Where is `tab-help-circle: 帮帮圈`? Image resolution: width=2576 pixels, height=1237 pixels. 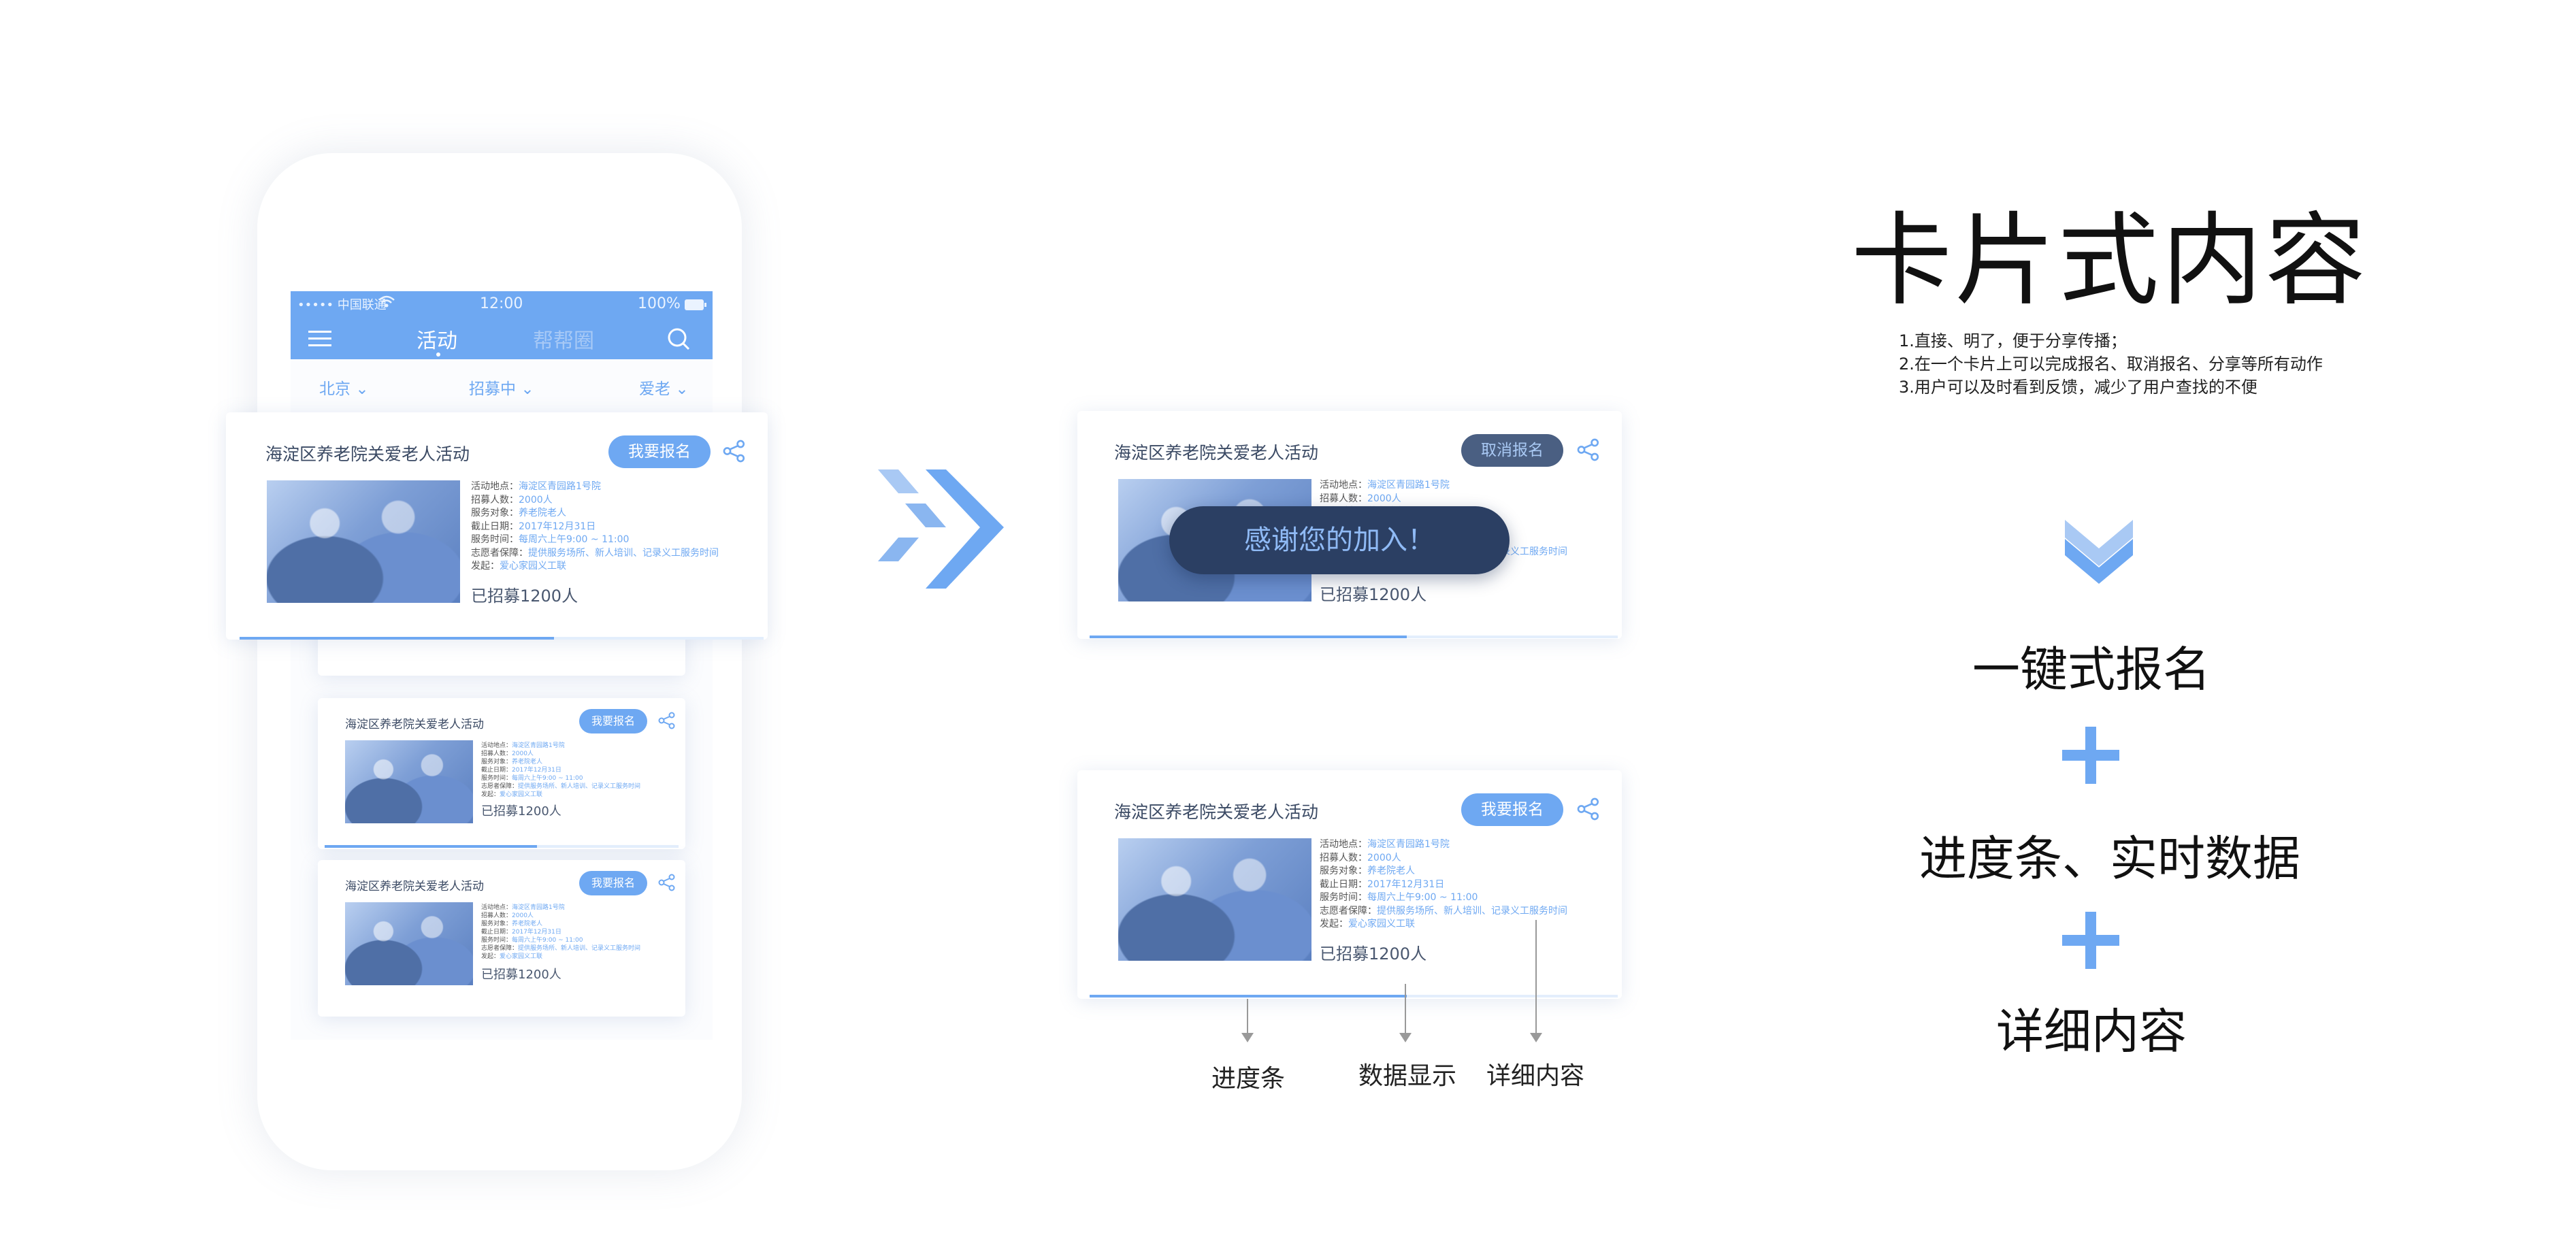 tab-help-circle: 帮帮圈 is located at coordinates (563, 339).